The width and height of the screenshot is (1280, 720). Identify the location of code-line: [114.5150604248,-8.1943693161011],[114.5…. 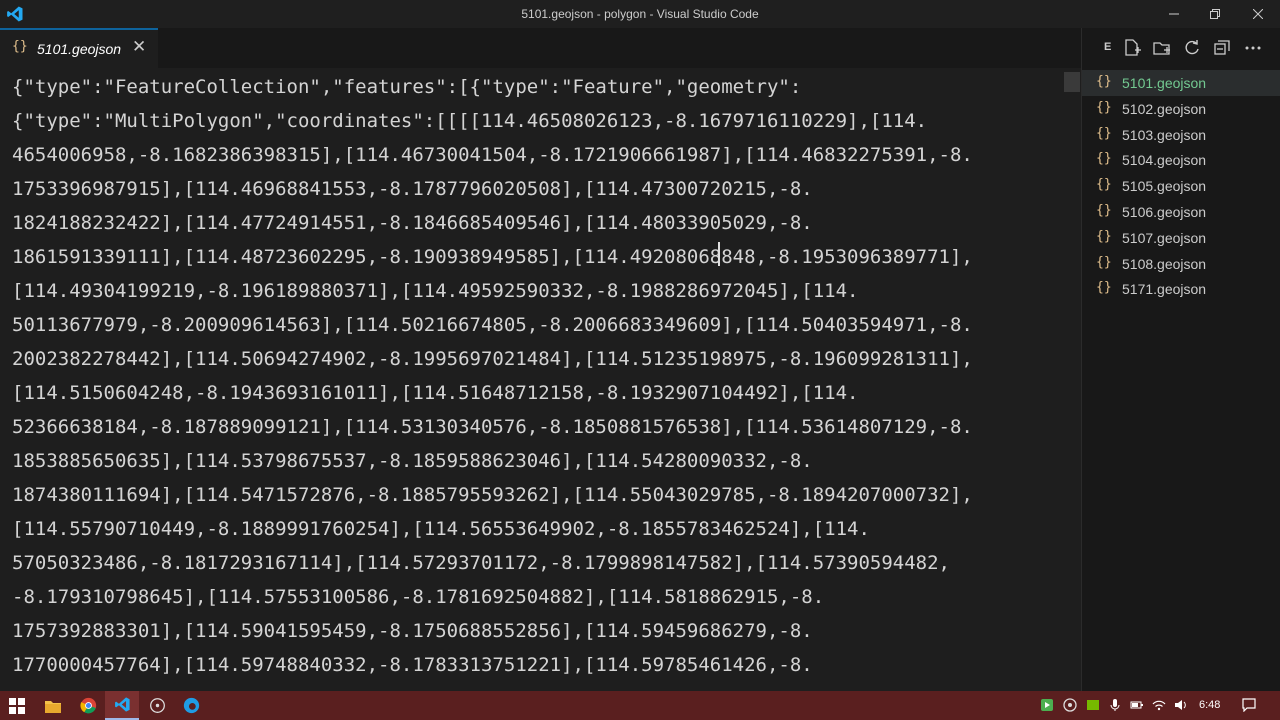
(435, 393).